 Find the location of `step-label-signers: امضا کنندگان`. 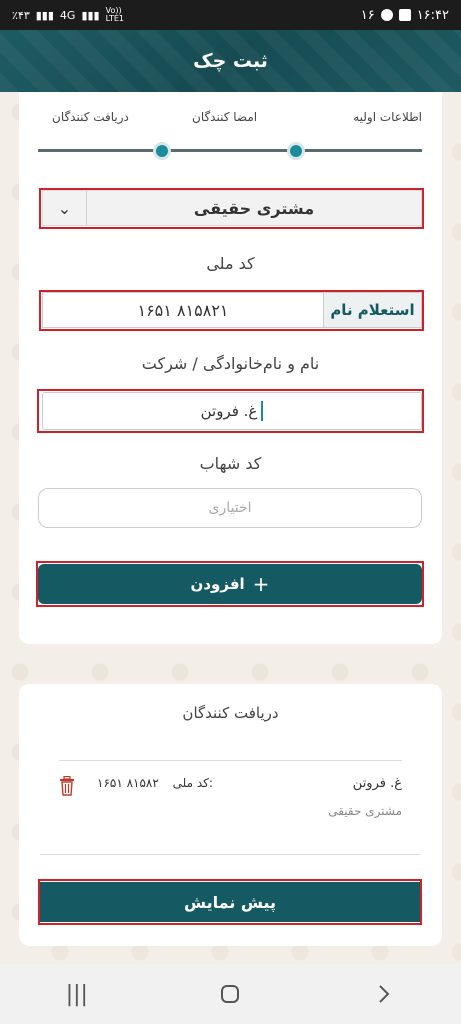

step-label-signers: امضا کنندگان is located at coordinates (224, 117).